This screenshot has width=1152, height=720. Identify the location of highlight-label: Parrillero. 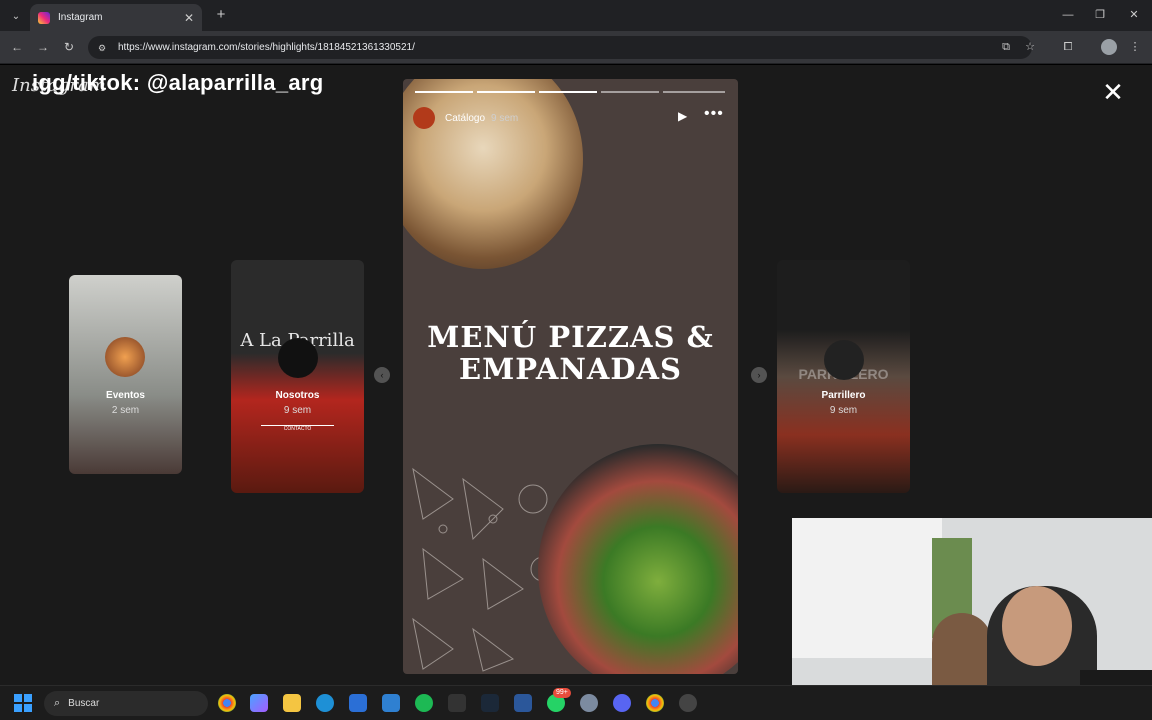
(843, 395).